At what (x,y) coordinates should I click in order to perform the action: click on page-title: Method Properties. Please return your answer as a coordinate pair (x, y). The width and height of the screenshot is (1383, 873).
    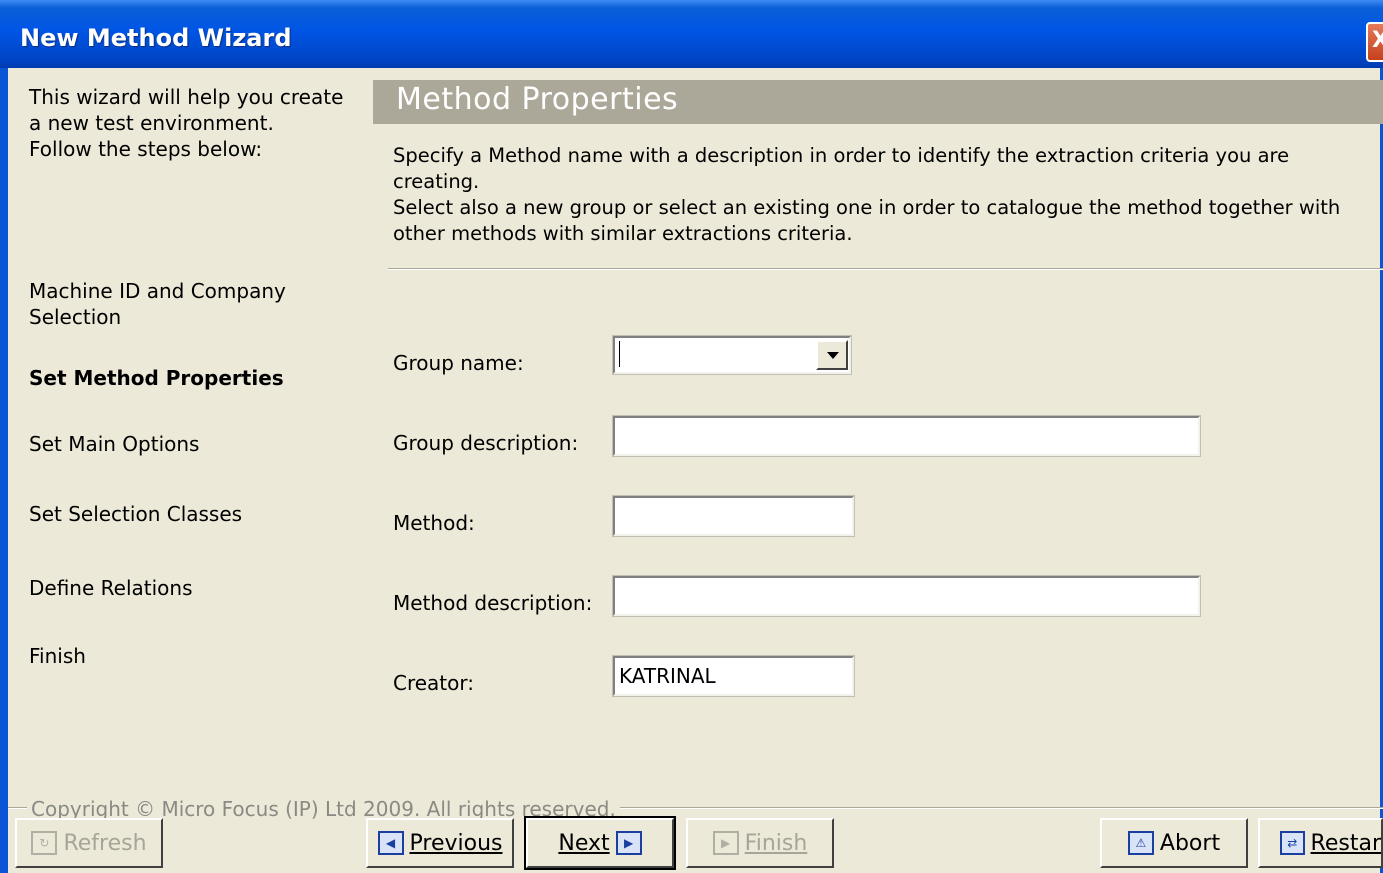
    Looking at the image, I should click on (537, 99).